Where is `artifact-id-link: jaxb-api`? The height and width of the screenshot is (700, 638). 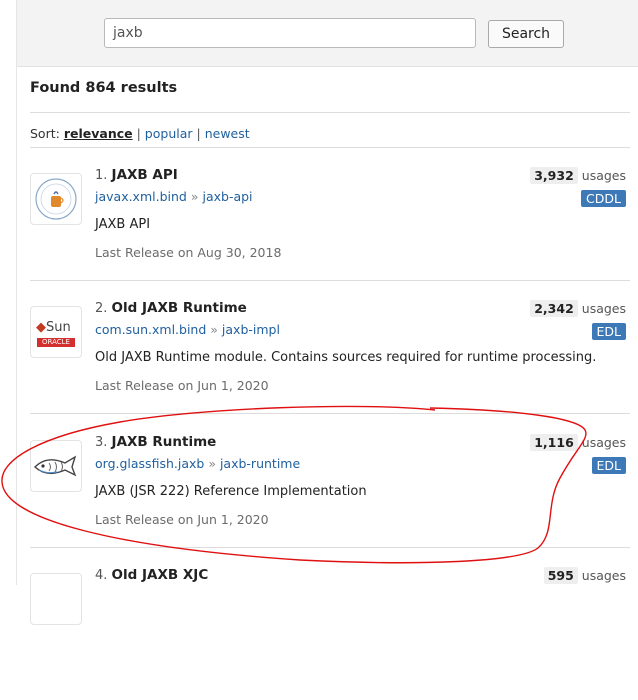 artifact-id-link: jaxb-api is located at coordinates (227, 196).